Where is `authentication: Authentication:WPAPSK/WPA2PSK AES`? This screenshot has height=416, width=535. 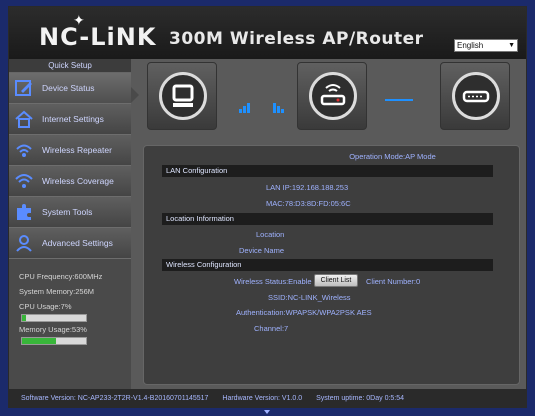 authentication: Authentication:WPAPSK/WPA2PSK AES is located at coordinates (304, 312).